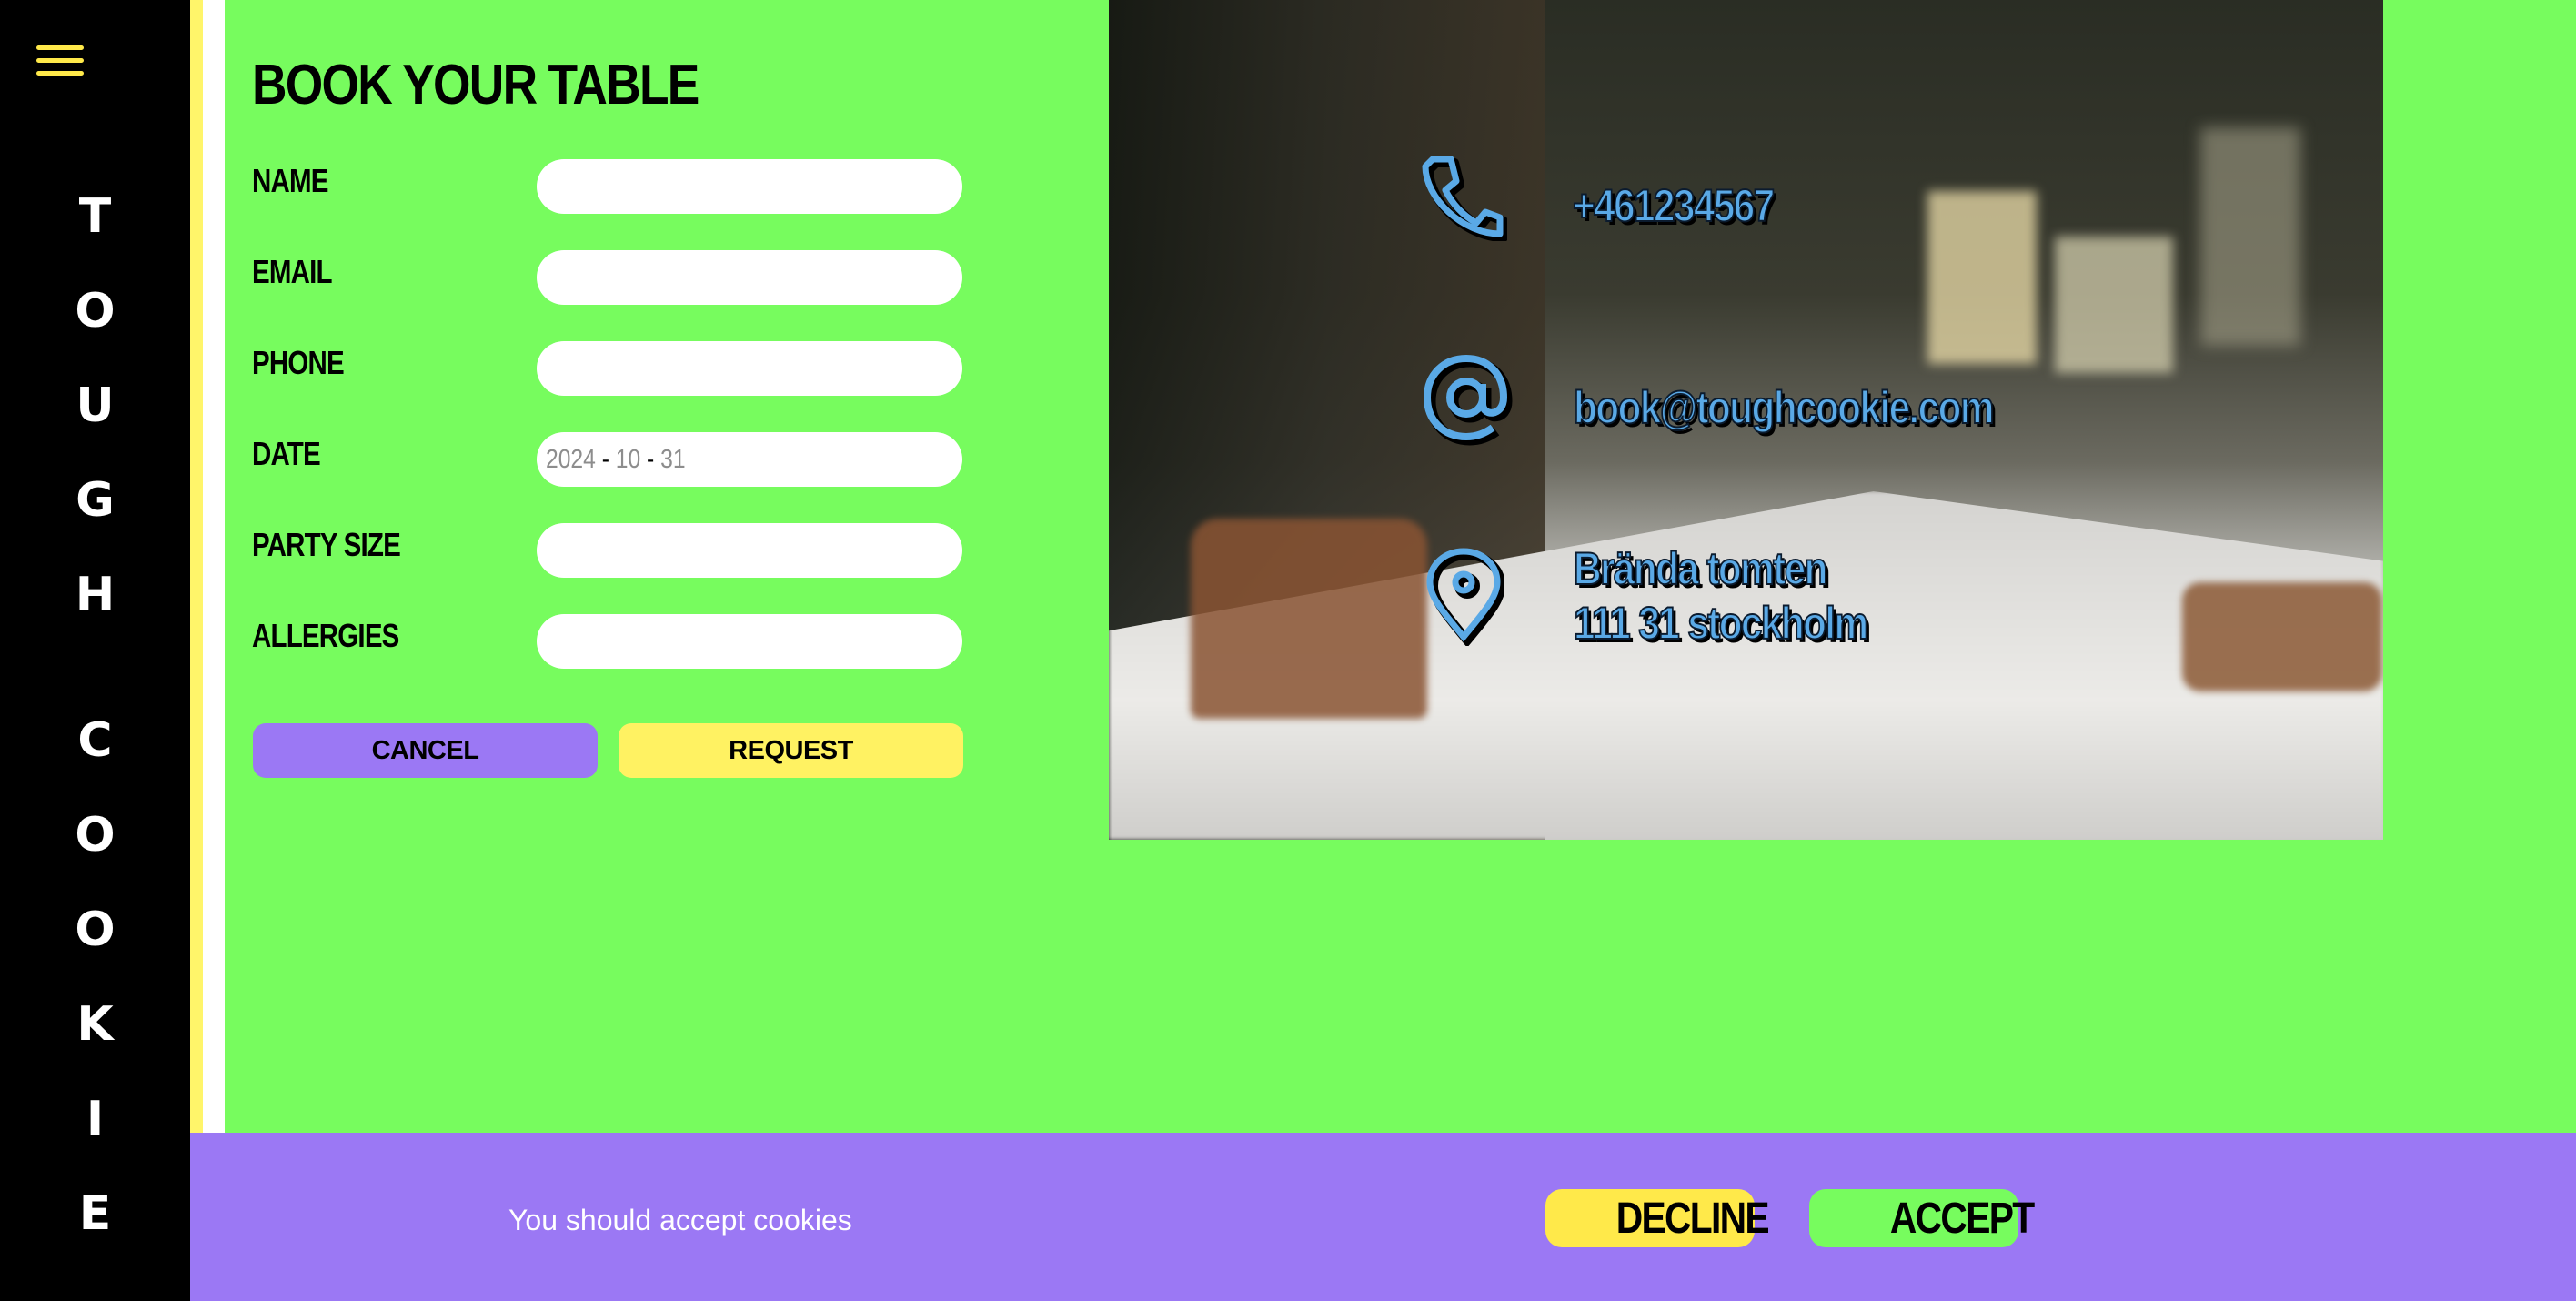  What do you see at coordinates (95, 1213) in the screenshot?
I see `brand-letter: E` at bounding box center [95, 1213].